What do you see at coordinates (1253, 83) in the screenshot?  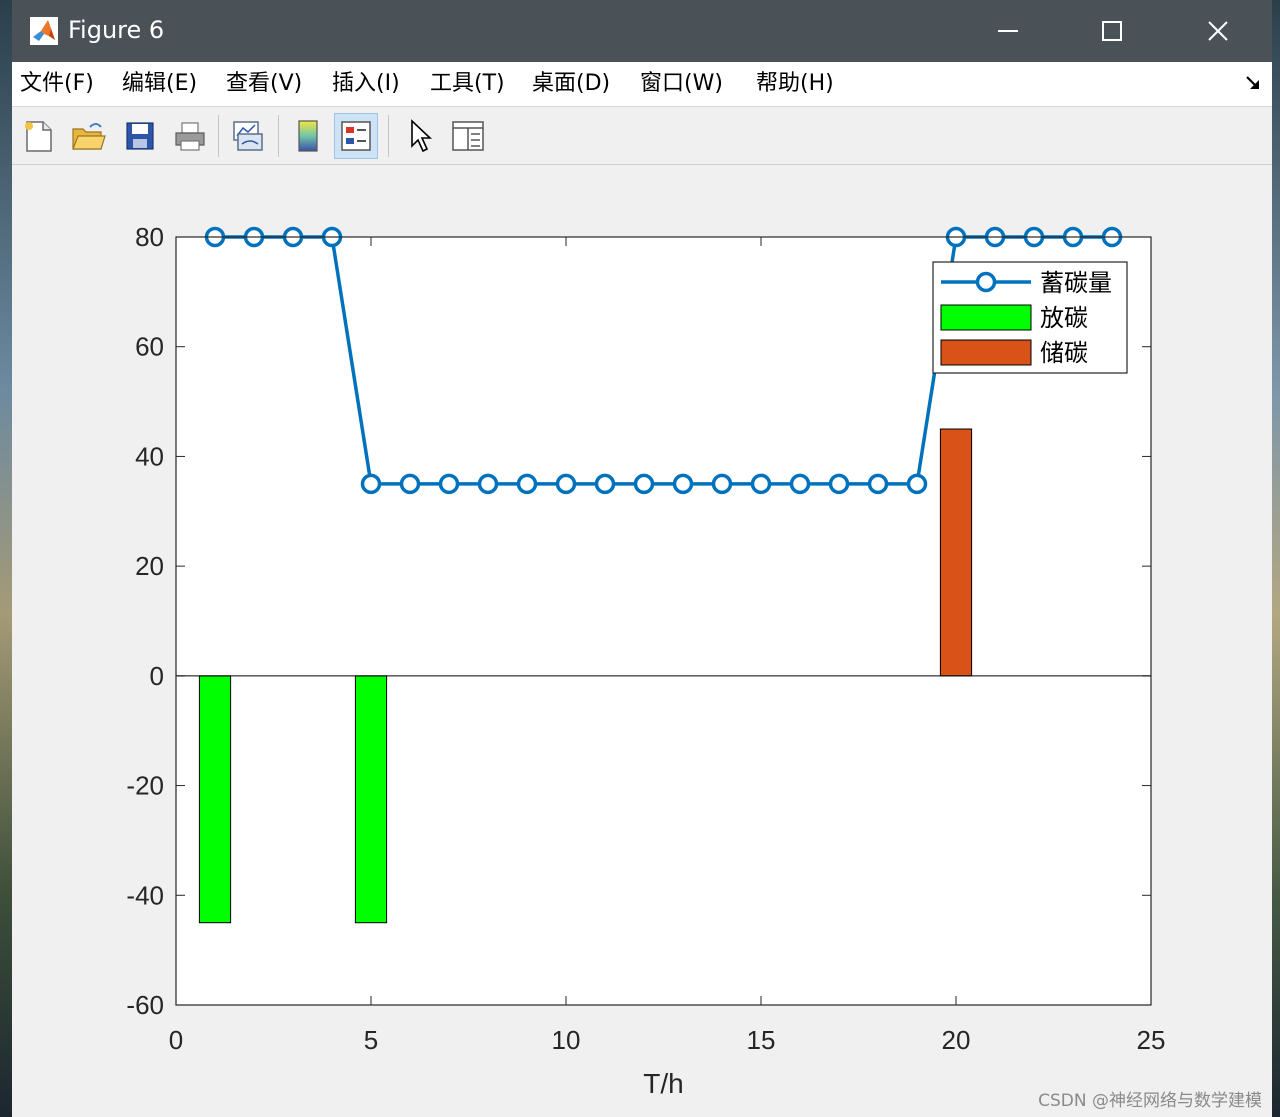 I see `dock-arrow-icon` at bounding box center [1253, 83].